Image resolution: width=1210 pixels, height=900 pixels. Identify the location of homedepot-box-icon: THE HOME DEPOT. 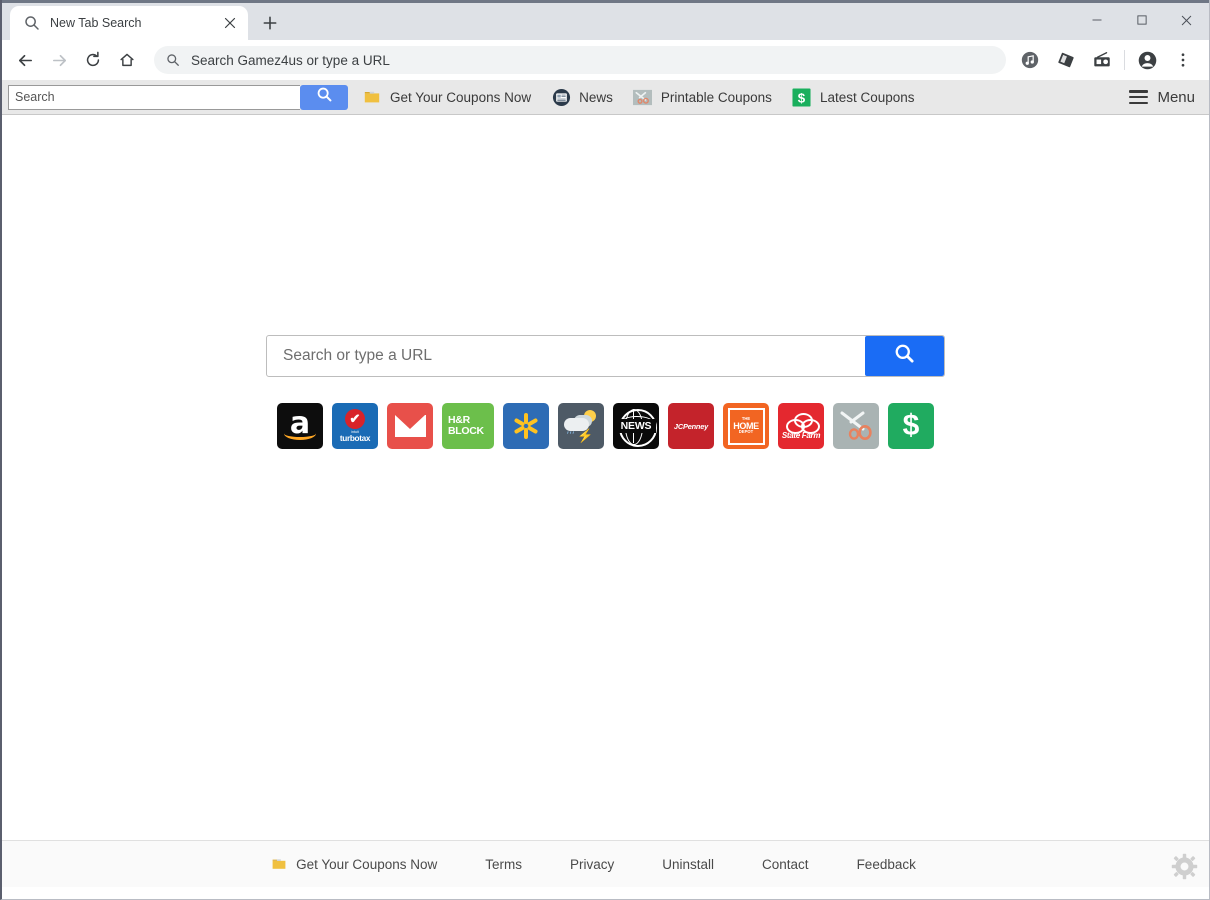
(746, 426).